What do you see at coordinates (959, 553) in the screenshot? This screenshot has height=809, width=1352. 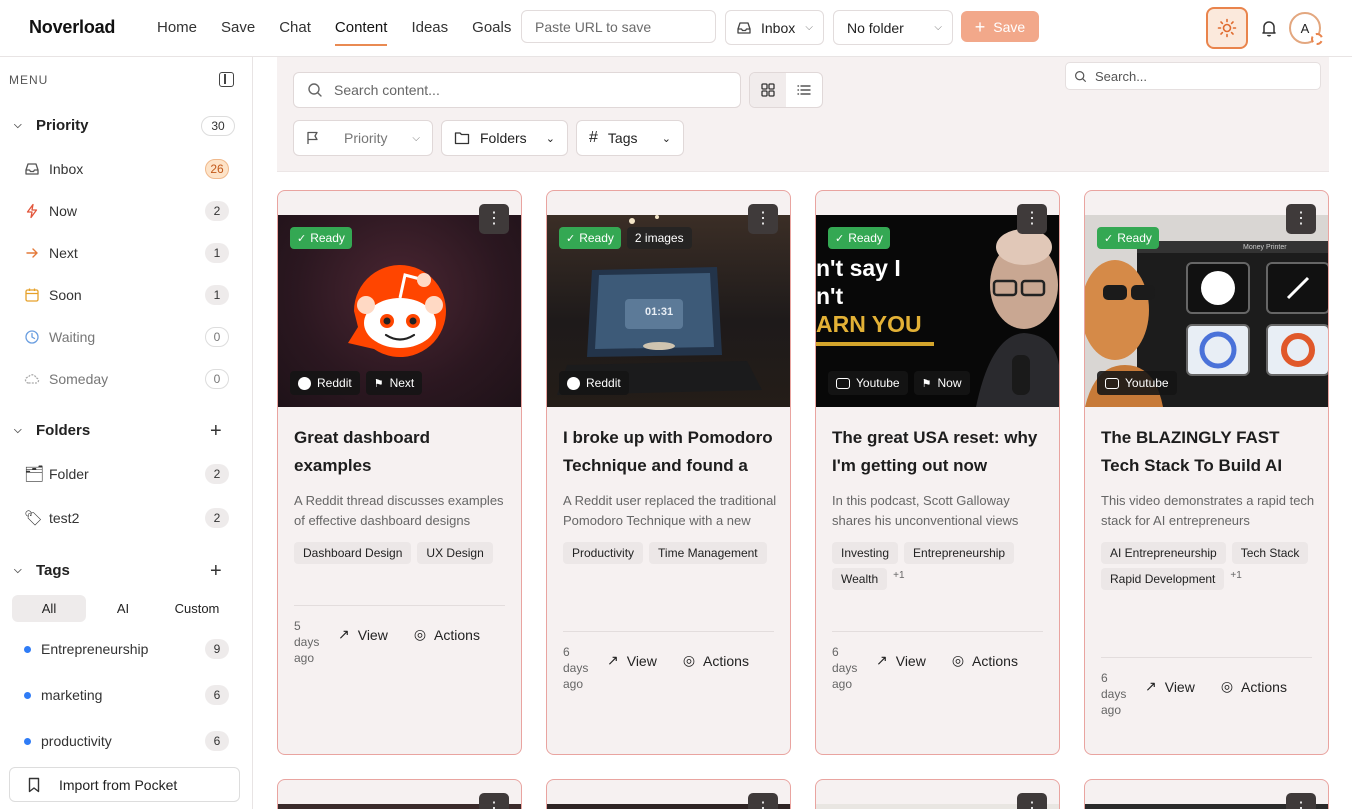 I see `tag-chip: Entrepreneurship` at bounding box center [959, 553].